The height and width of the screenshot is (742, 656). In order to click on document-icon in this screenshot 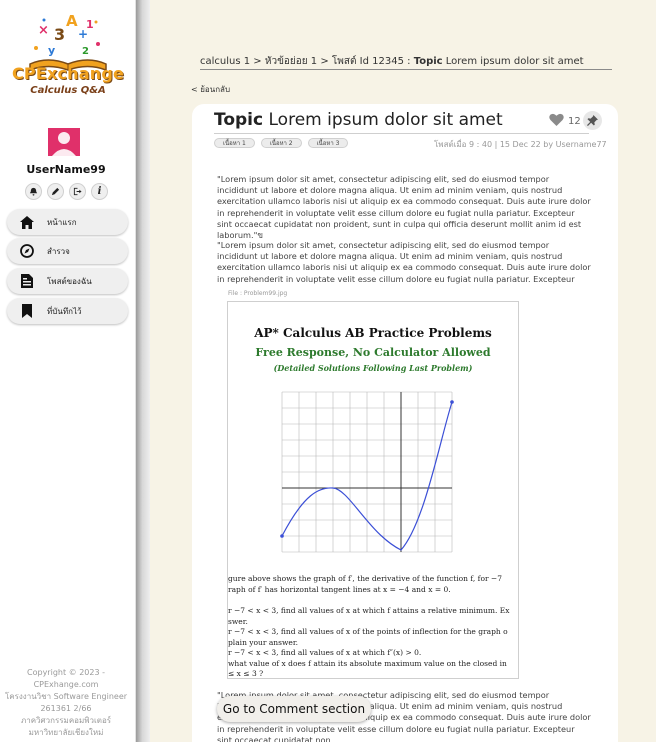, I will do `click(27, 281)`.